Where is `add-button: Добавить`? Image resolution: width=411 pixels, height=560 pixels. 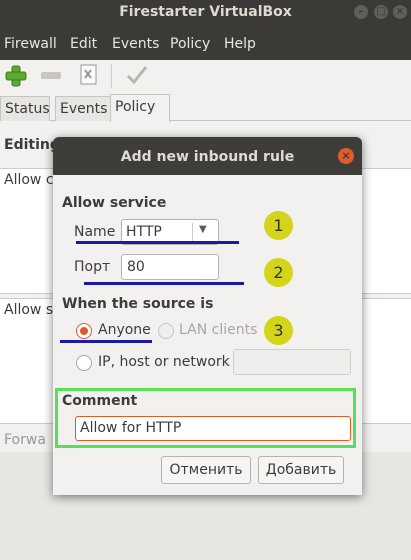
add-button: Добавить is located at coordinates (301, 470).